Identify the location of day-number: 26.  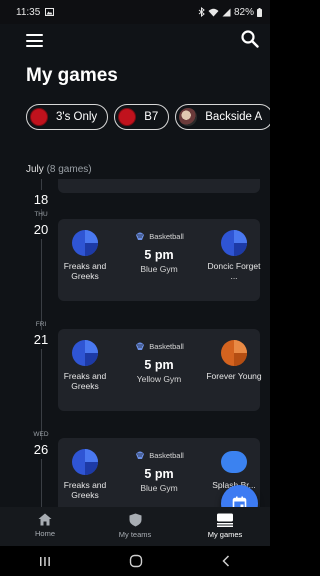
(41, 449).